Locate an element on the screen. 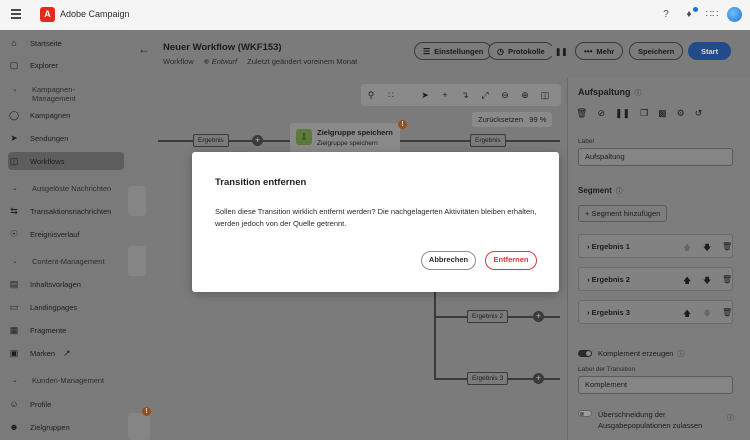 The height and width of the screenshot is (440, 750). gear-icon: ⚙ is located at coordinates (681, 113).